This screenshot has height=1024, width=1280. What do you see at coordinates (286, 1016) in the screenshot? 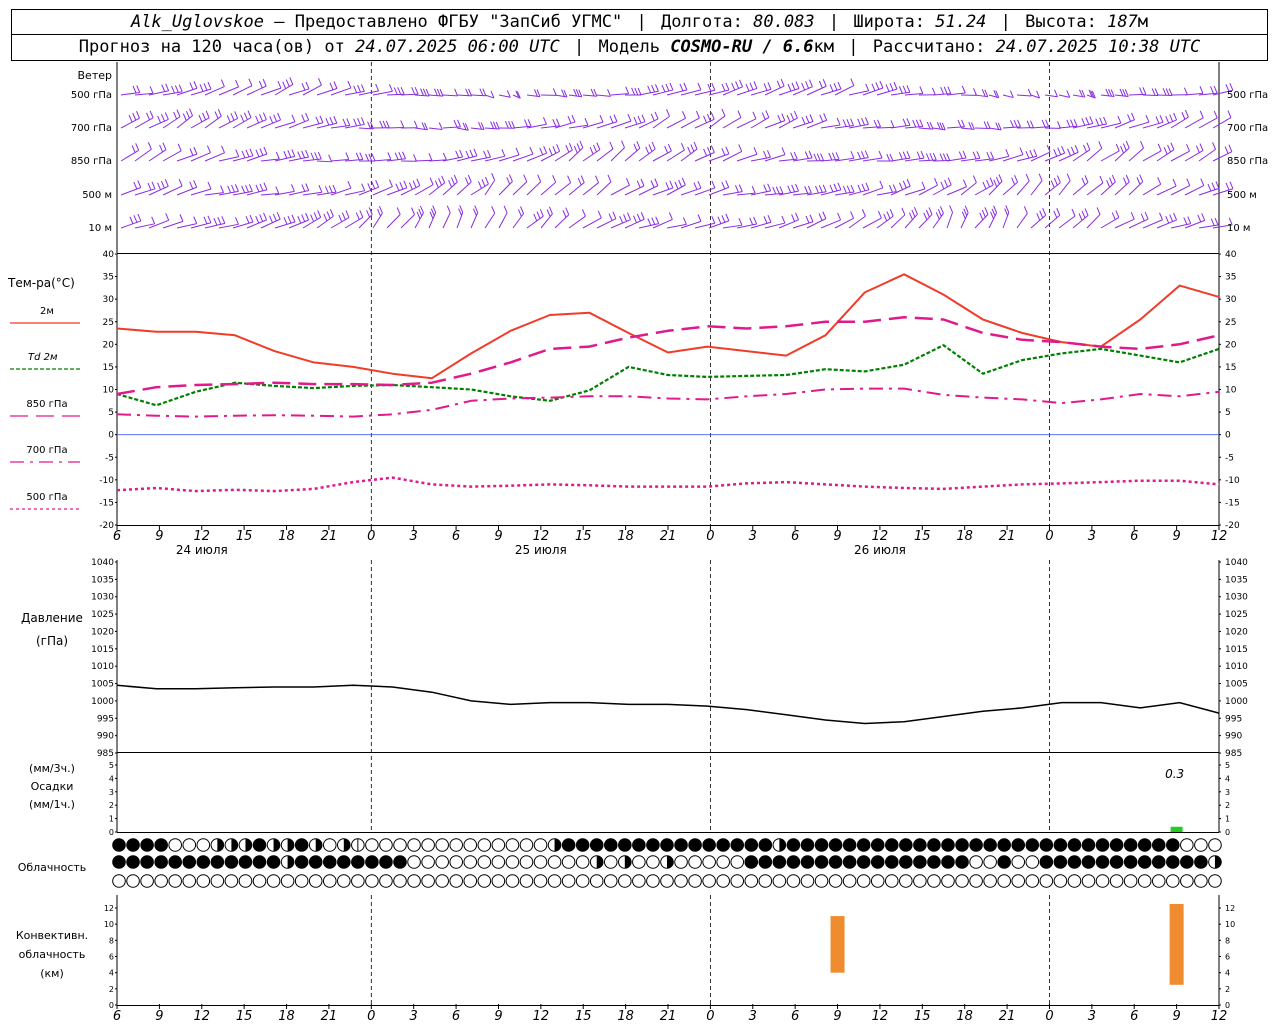
I see `time-label: 18` at bounding box center [286, 1016].